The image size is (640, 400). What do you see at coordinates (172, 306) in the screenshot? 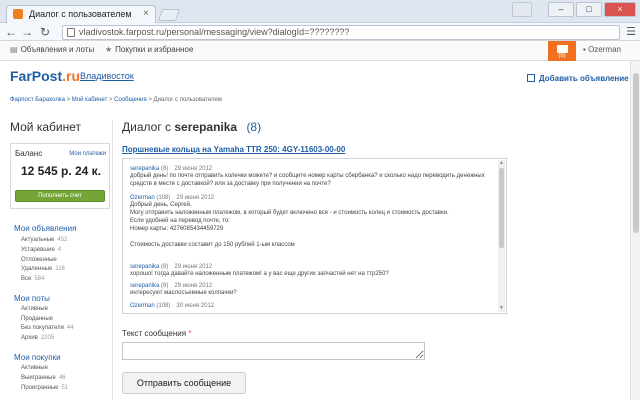
I see `message: Ozerman (108) 30 июня 2012` at bounding box center [172, 306].